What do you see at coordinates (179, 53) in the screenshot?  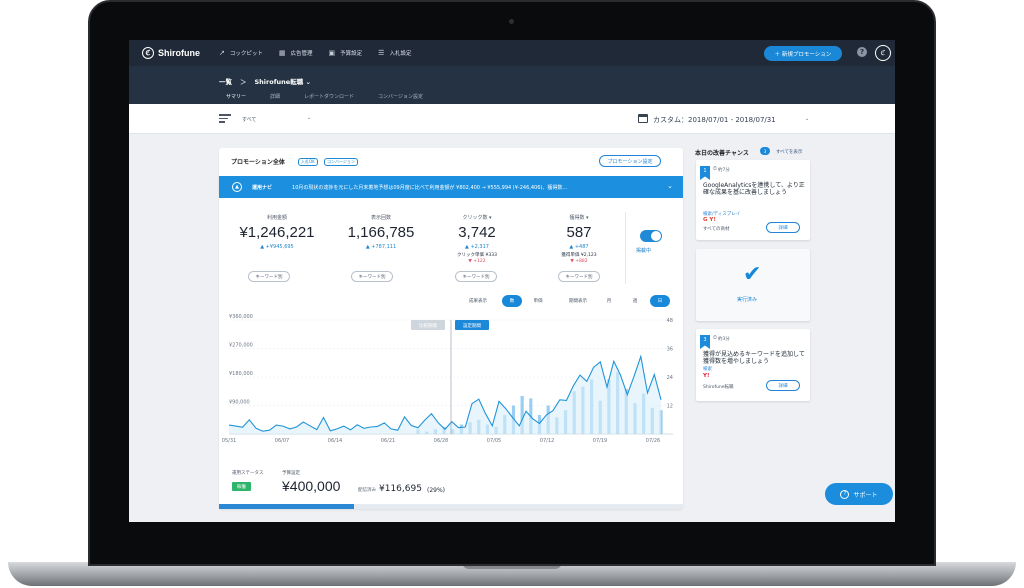 I see `logo-text: Shirofune` at bounding box center [179, 53].